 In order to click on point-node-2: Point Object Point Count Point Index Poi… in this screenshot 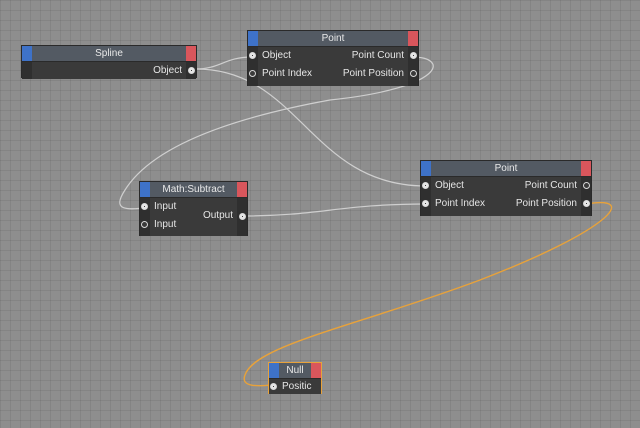, I will do `click(506, 188)`.